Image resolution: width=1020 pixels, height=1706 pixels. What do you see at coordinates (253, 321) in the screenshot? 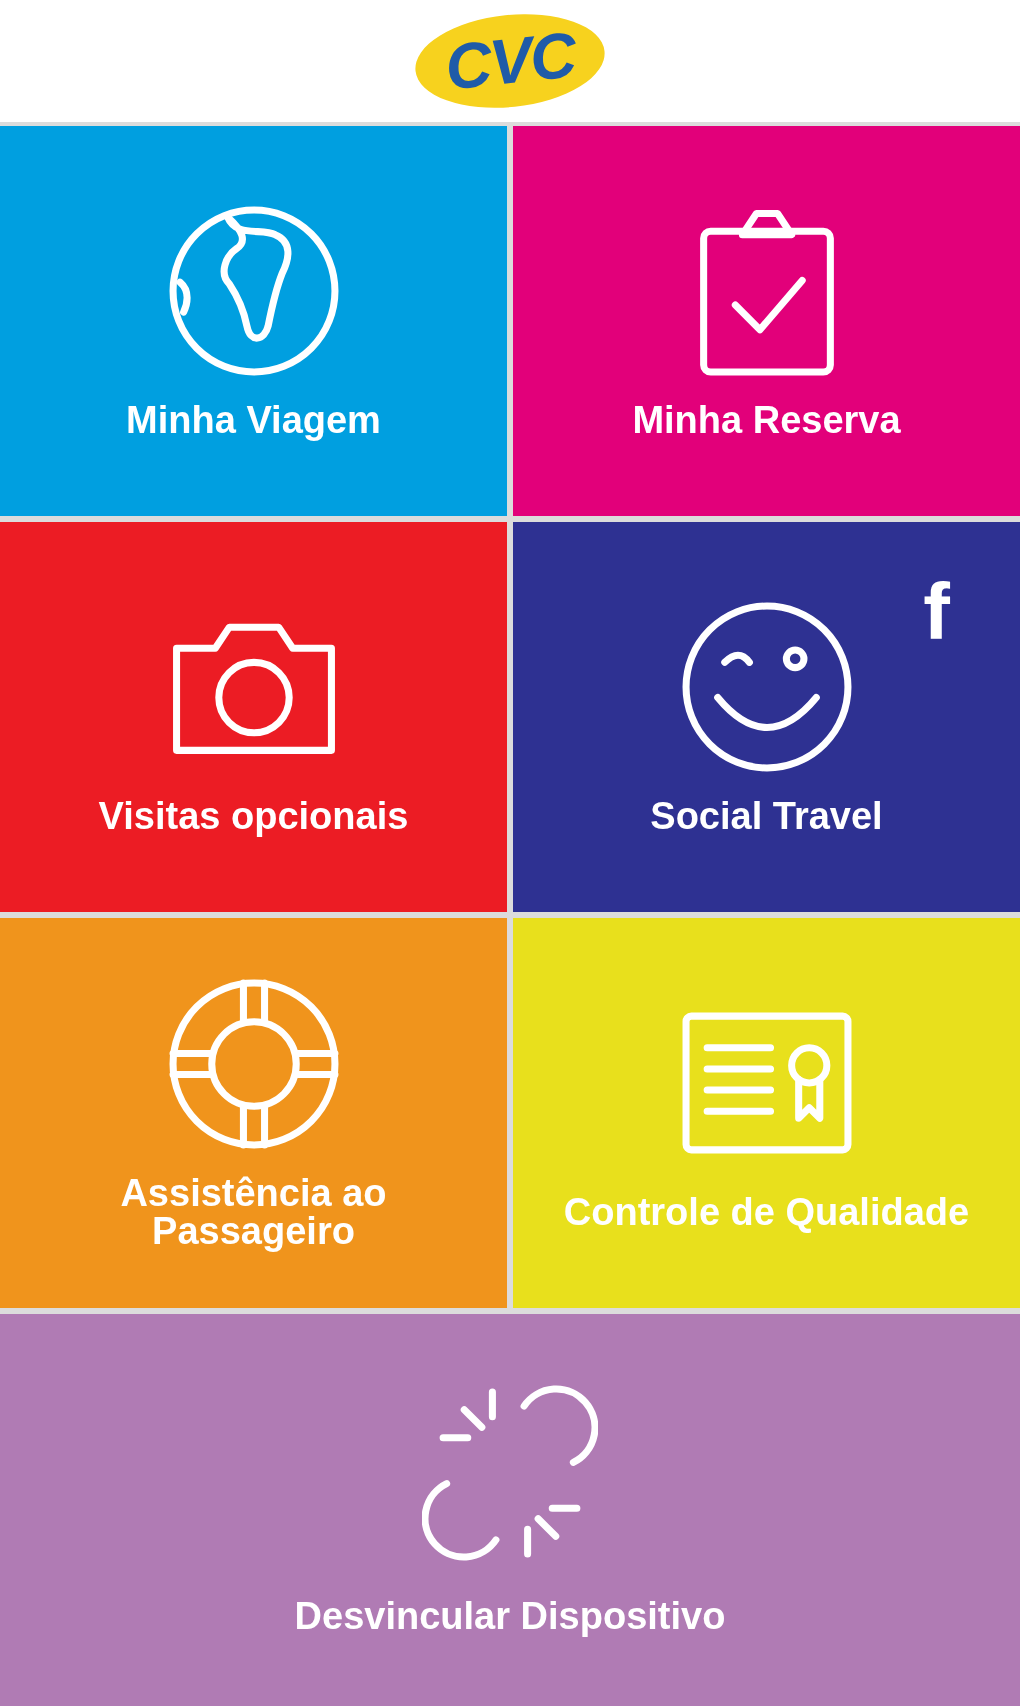
I see `menu-tile: Minha Viagem` at bounding box center [253, 321].